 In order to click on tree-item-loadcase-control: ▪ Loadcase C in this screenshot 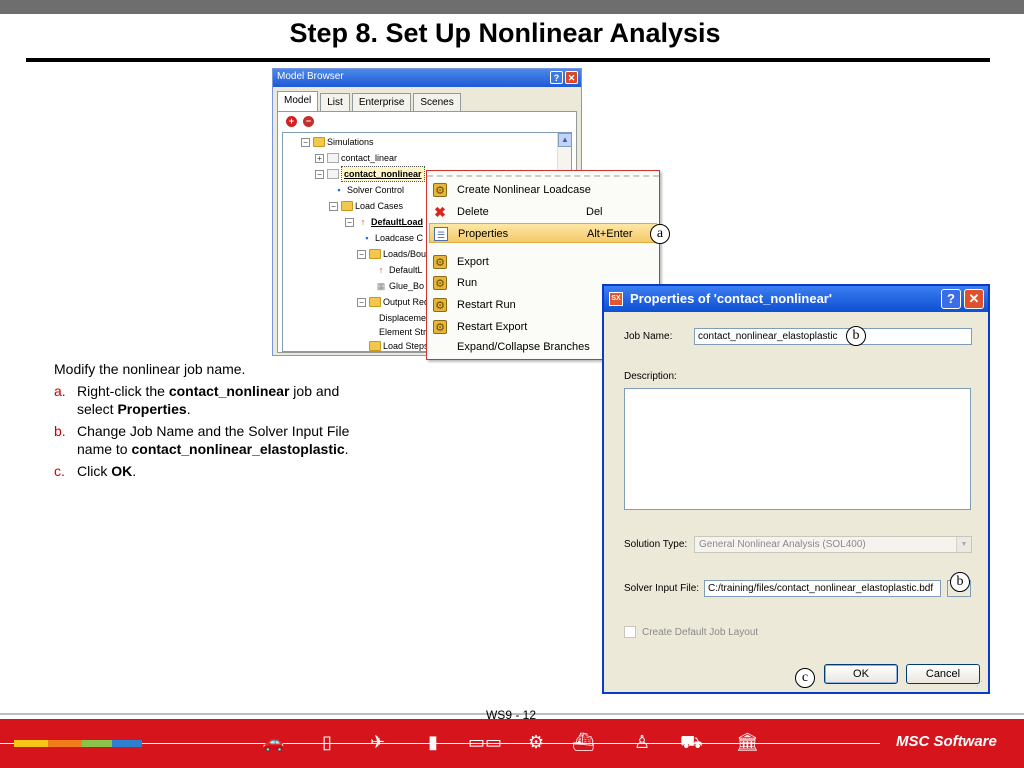, I will do `click(392, 238)`.